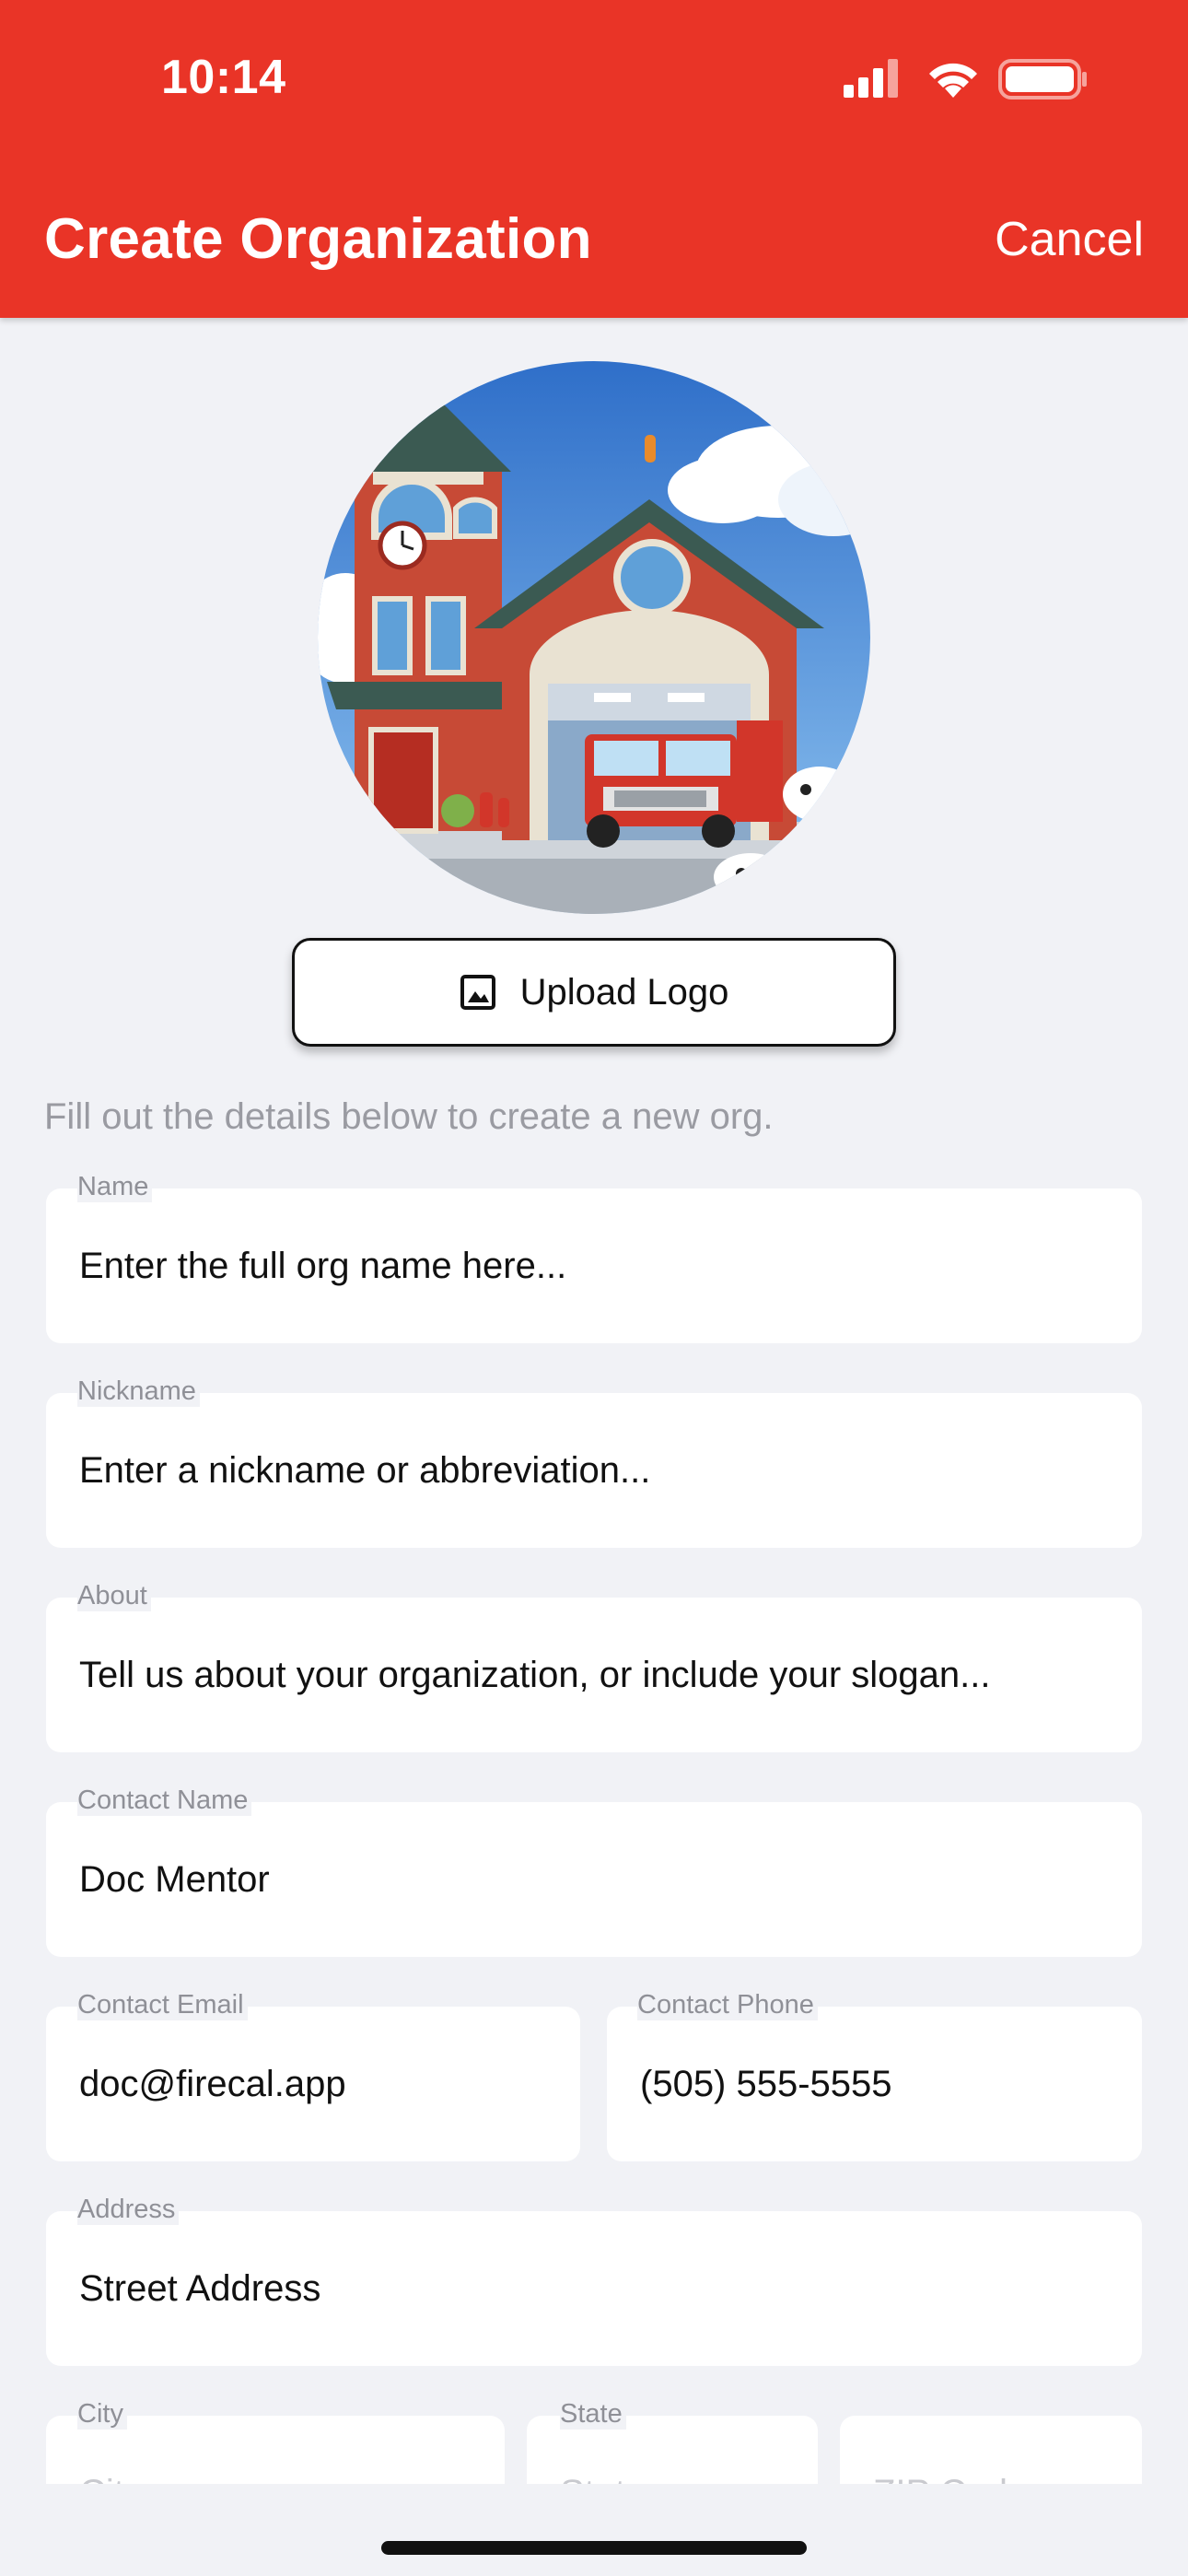 Image resolution: width=1188 pixels, height=2576 pixels. What do you see at coordinates (871, 78) in the screenshot?
I see `signal-icon` at bounding box center [871, 78].